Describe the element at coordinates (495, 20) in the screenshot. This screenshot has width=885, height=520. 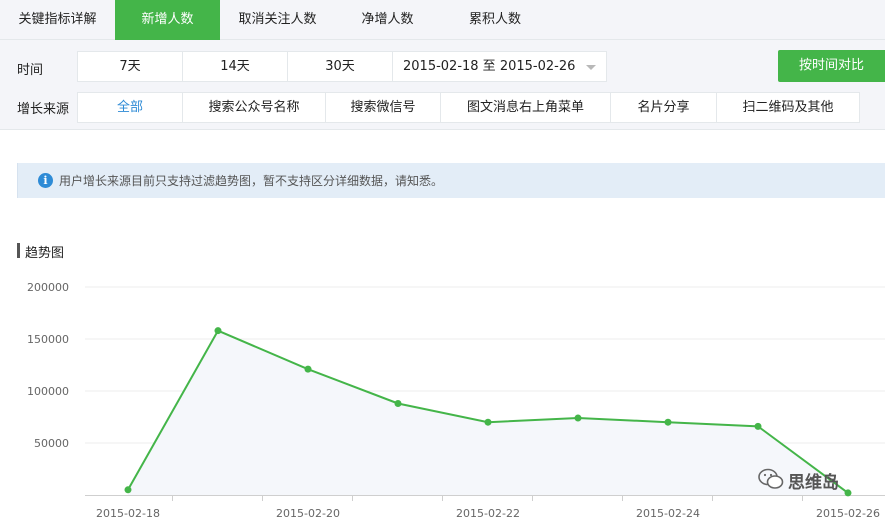
I see `tab-cumulative: 累积人数` at that location.